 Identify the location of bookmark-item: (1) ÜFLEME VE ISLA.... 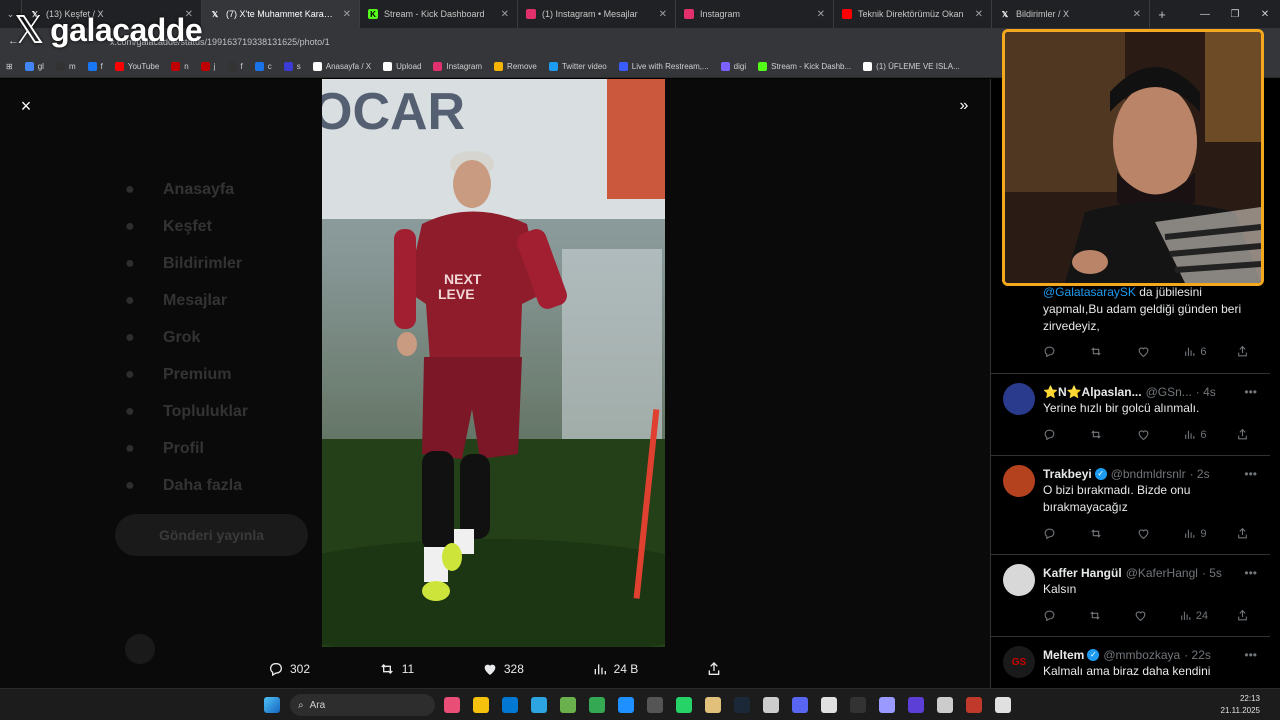
(911, 66).